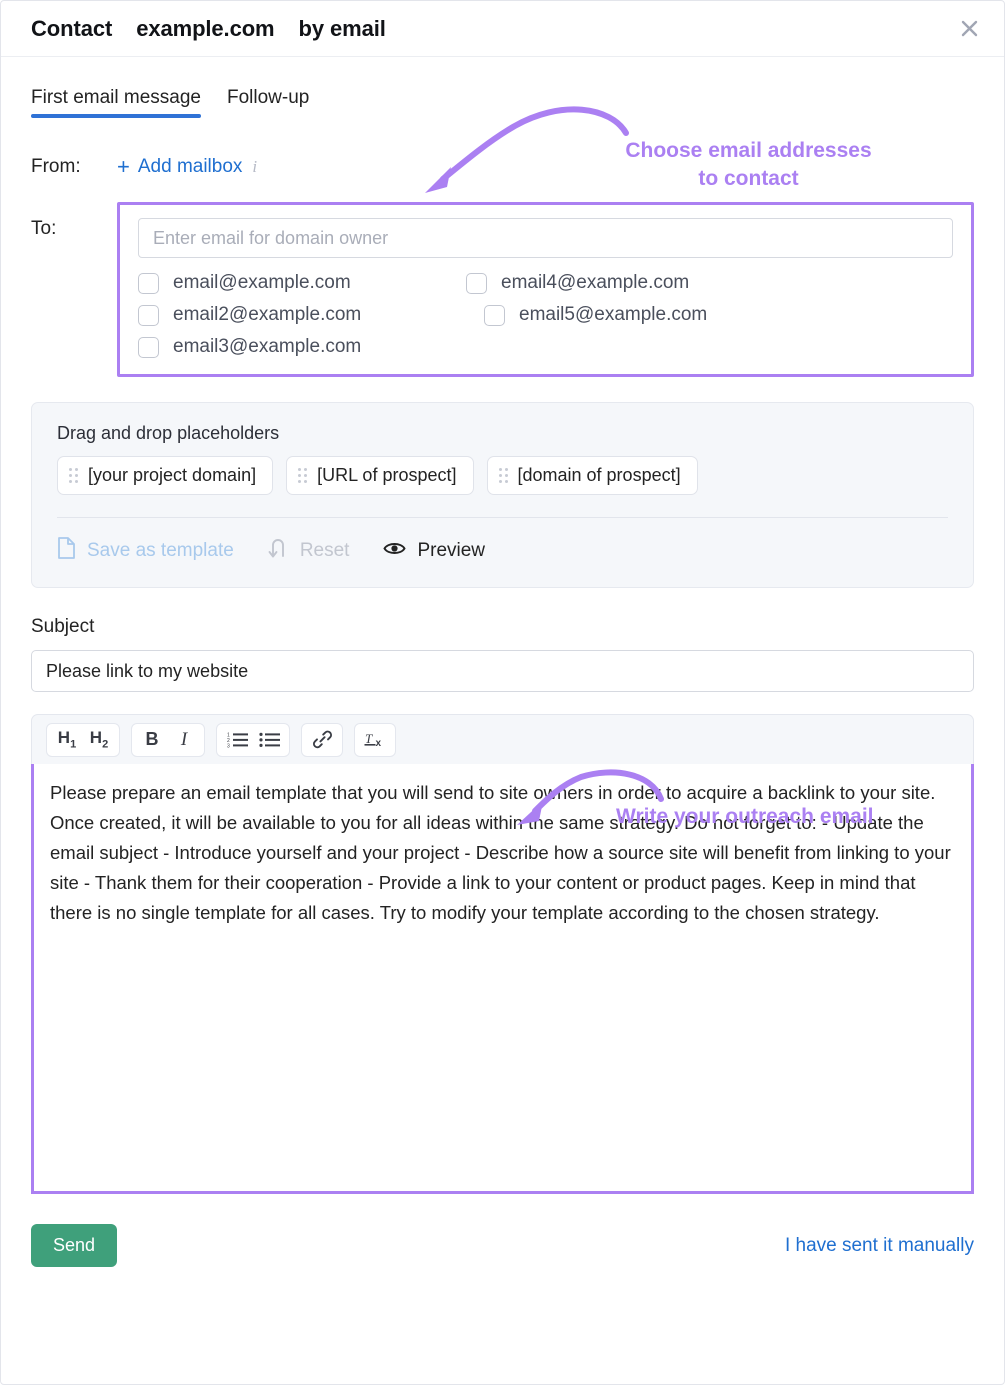 This screenshot has height=1385, width=1005. I want to click on subject-label: Subject, so click(63, 626).